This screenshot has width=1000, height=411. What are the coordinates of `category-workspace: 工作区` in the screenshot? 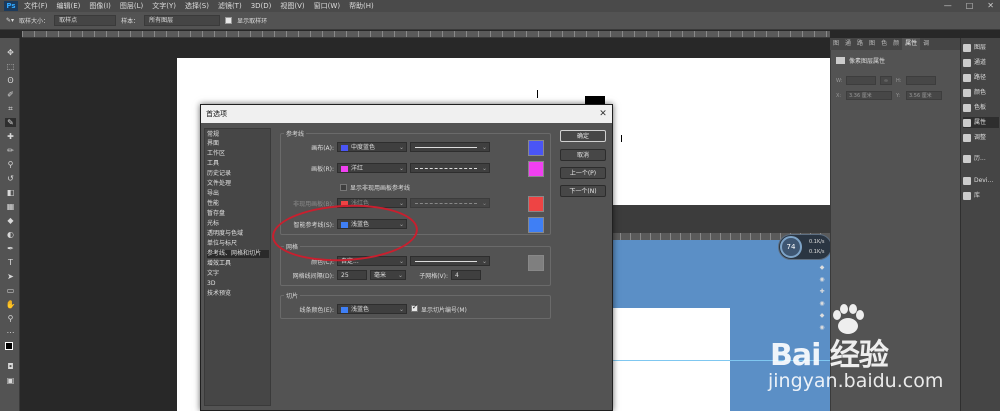 It's located at (216, 154).